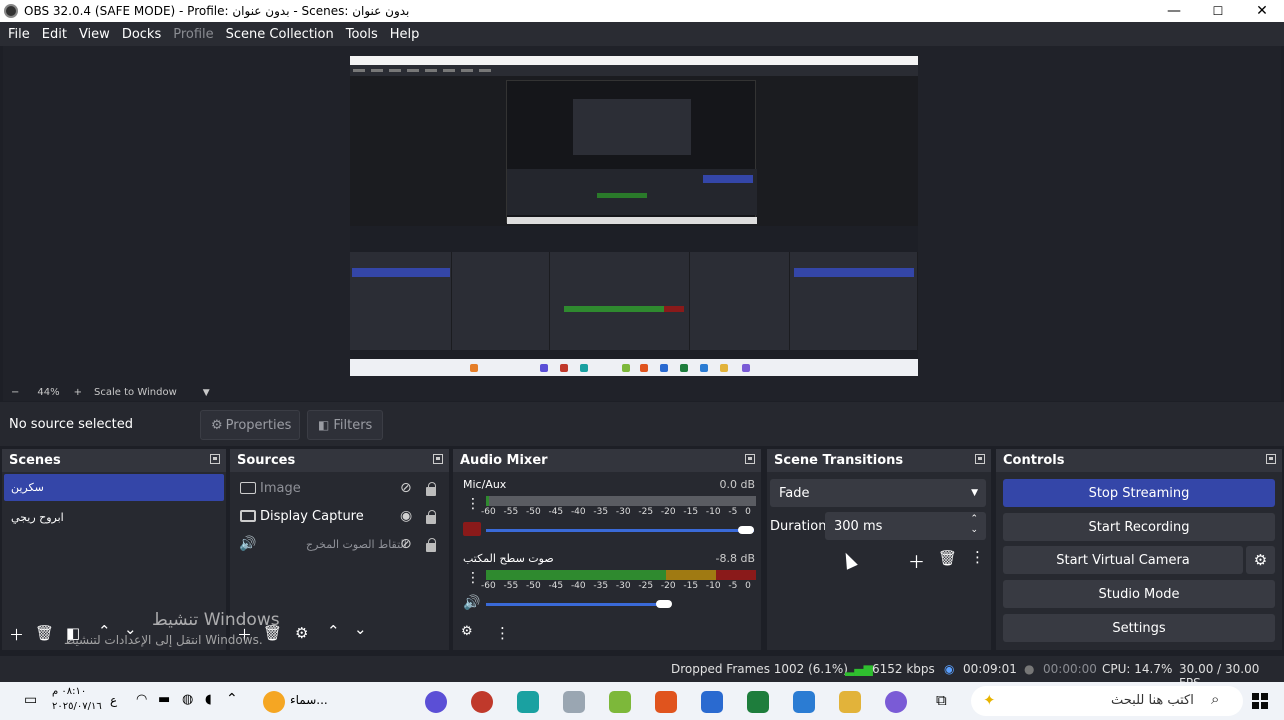 This screenshot has width=1284, height=720. I want to click on search-highlight-icon: ✦, so click(989, 700).